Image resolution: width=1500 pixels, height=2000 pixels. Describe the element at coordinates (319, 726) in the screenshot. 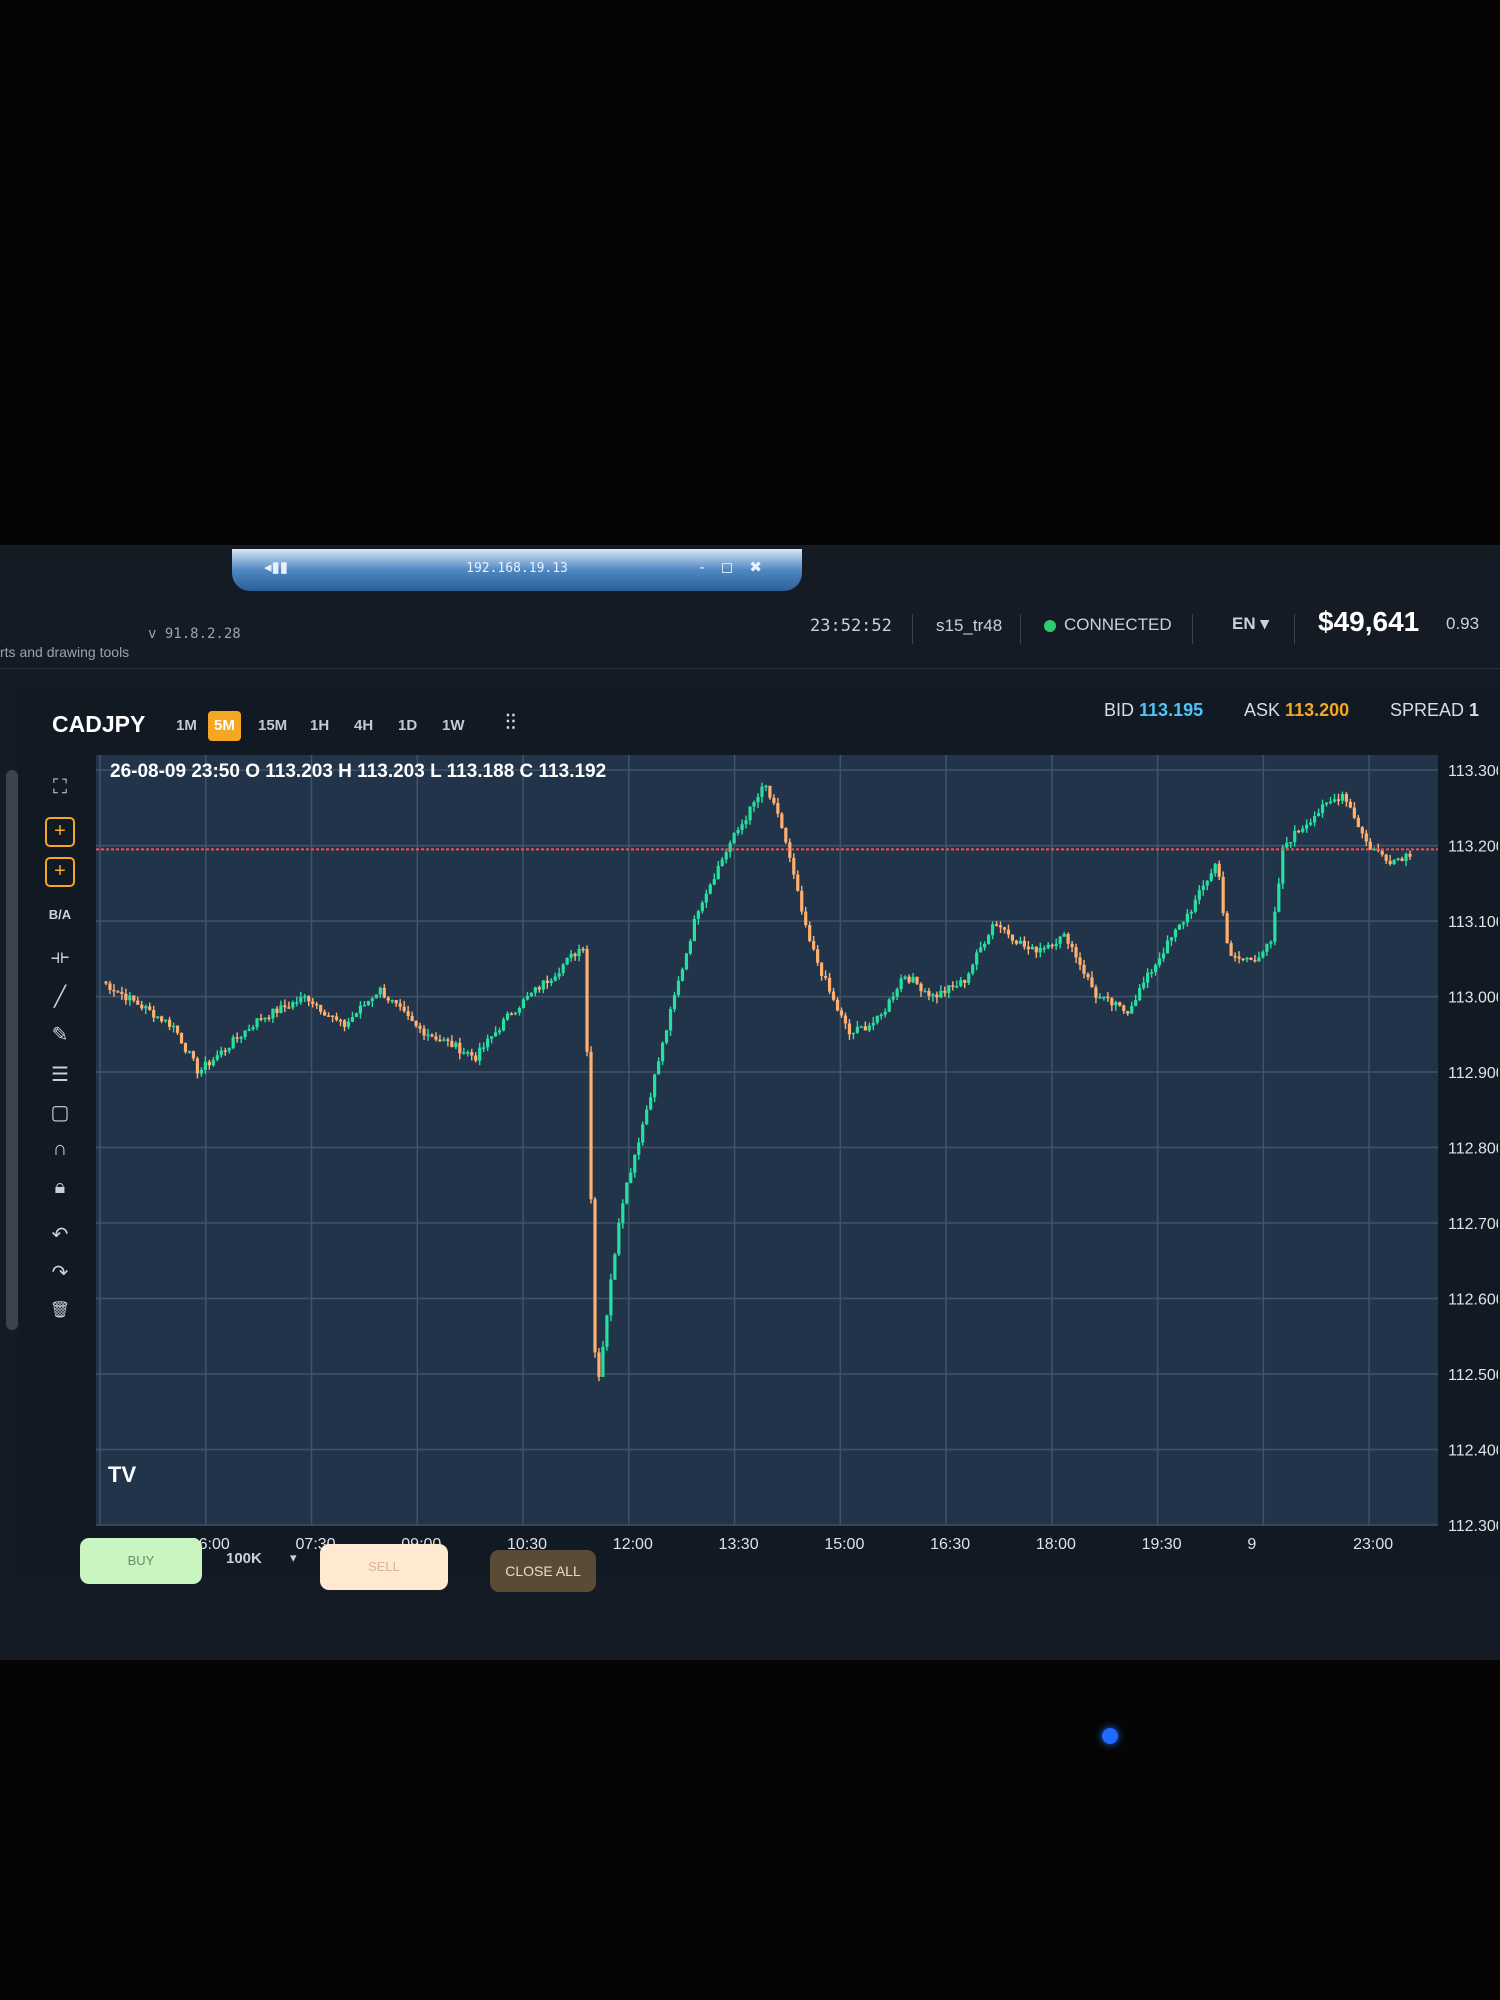

I see `timeframe-1h: 1H` at that location.